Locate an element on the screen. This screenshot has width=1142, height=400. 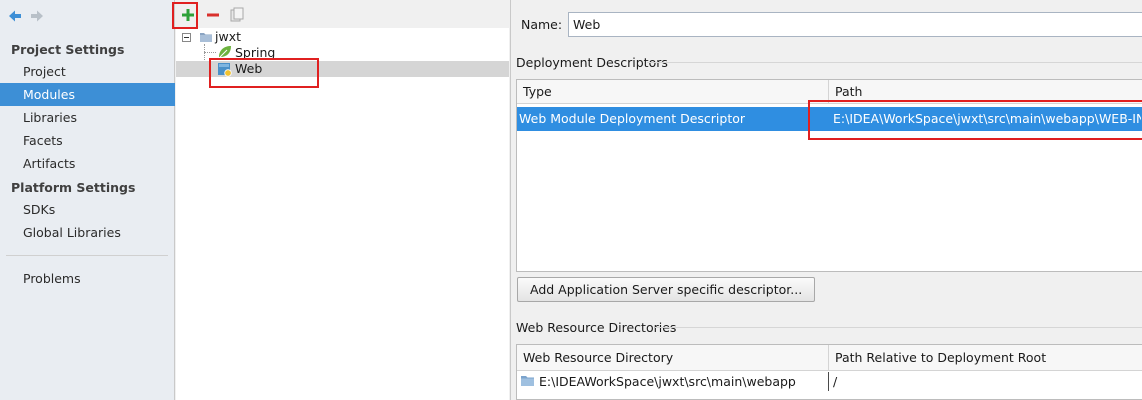
sidebar-item-libraries: Libraries is located at coordinates (87, 117).